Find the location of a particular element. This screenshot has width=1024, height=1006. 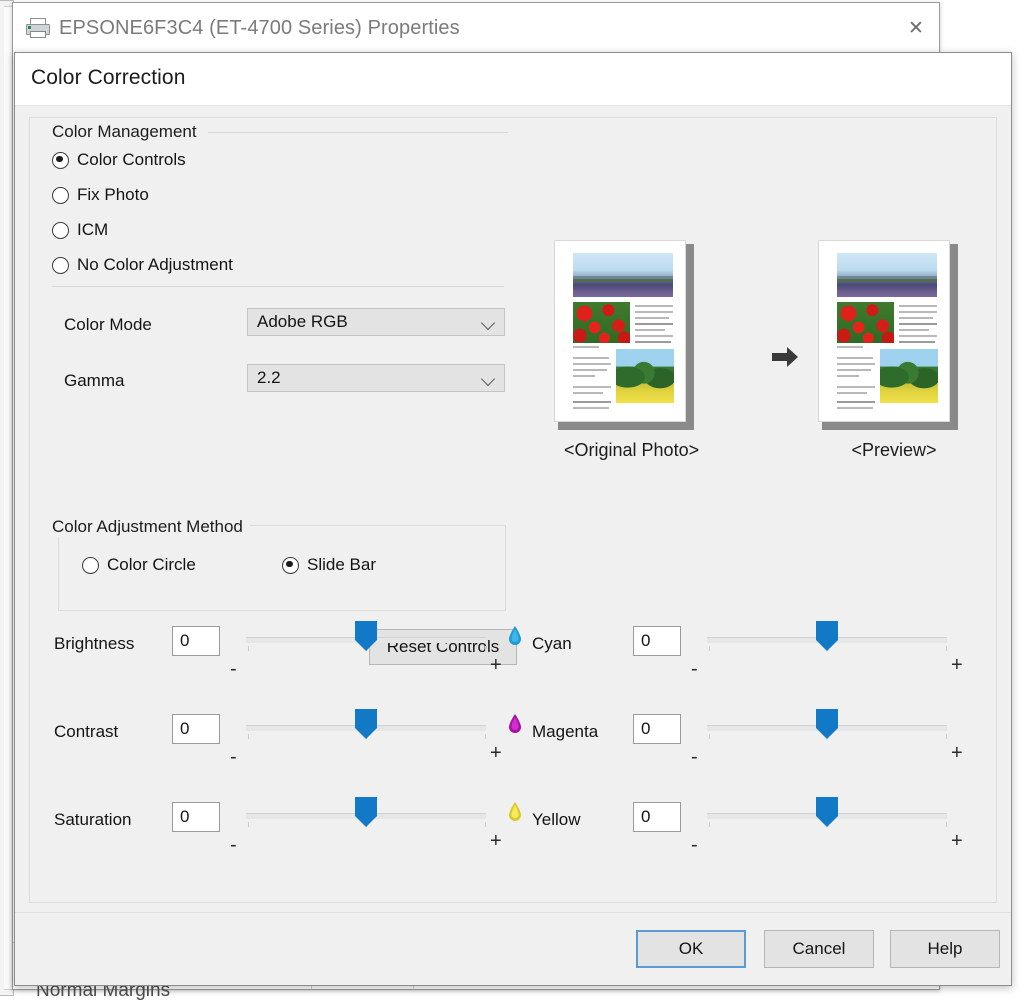

radio-label: Color Circle is located at coordinates (151, 564).